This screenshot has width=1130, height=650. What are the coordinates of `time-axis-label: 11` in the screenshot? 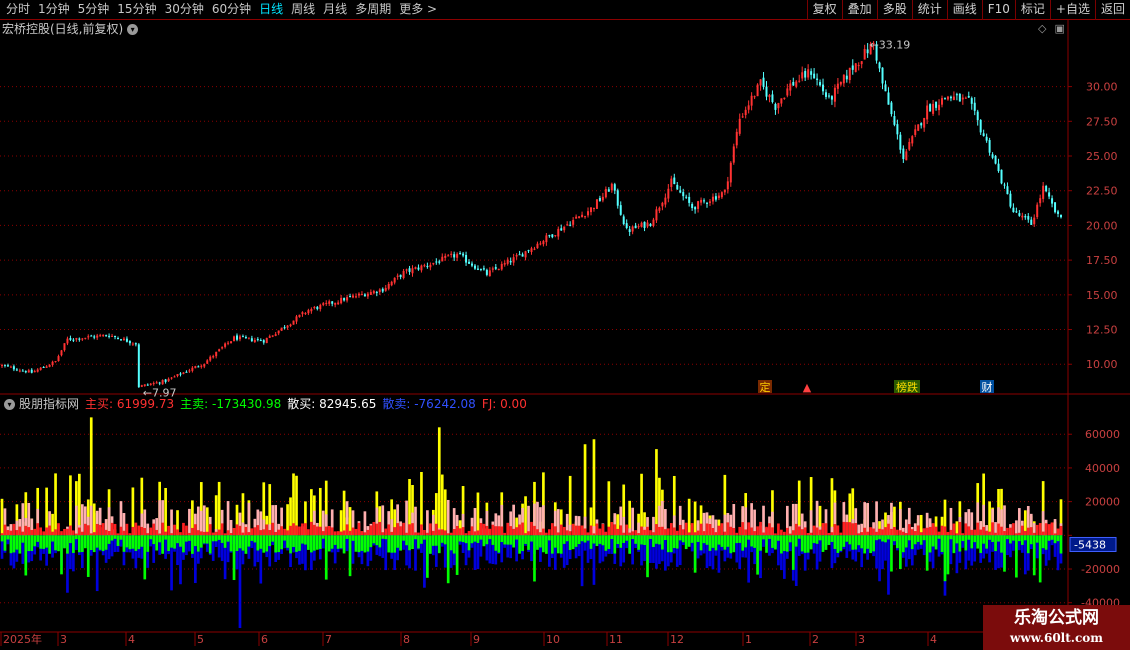 It's located at (616, 639).